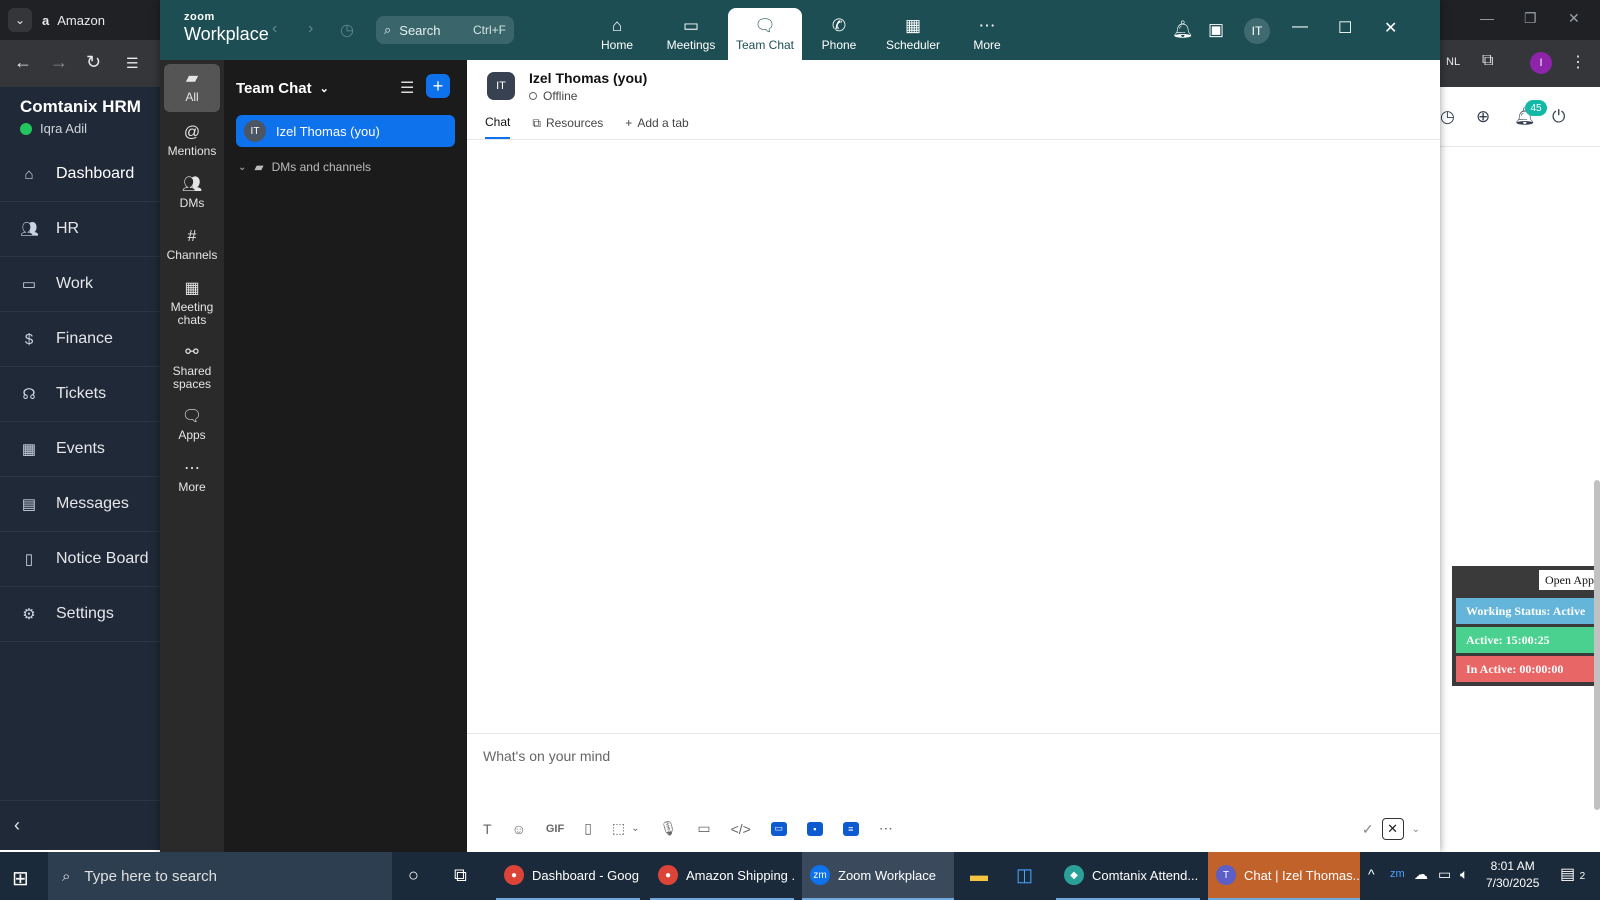  I want to click on tab-resources: ⧉ Resources, so click(567, 127).